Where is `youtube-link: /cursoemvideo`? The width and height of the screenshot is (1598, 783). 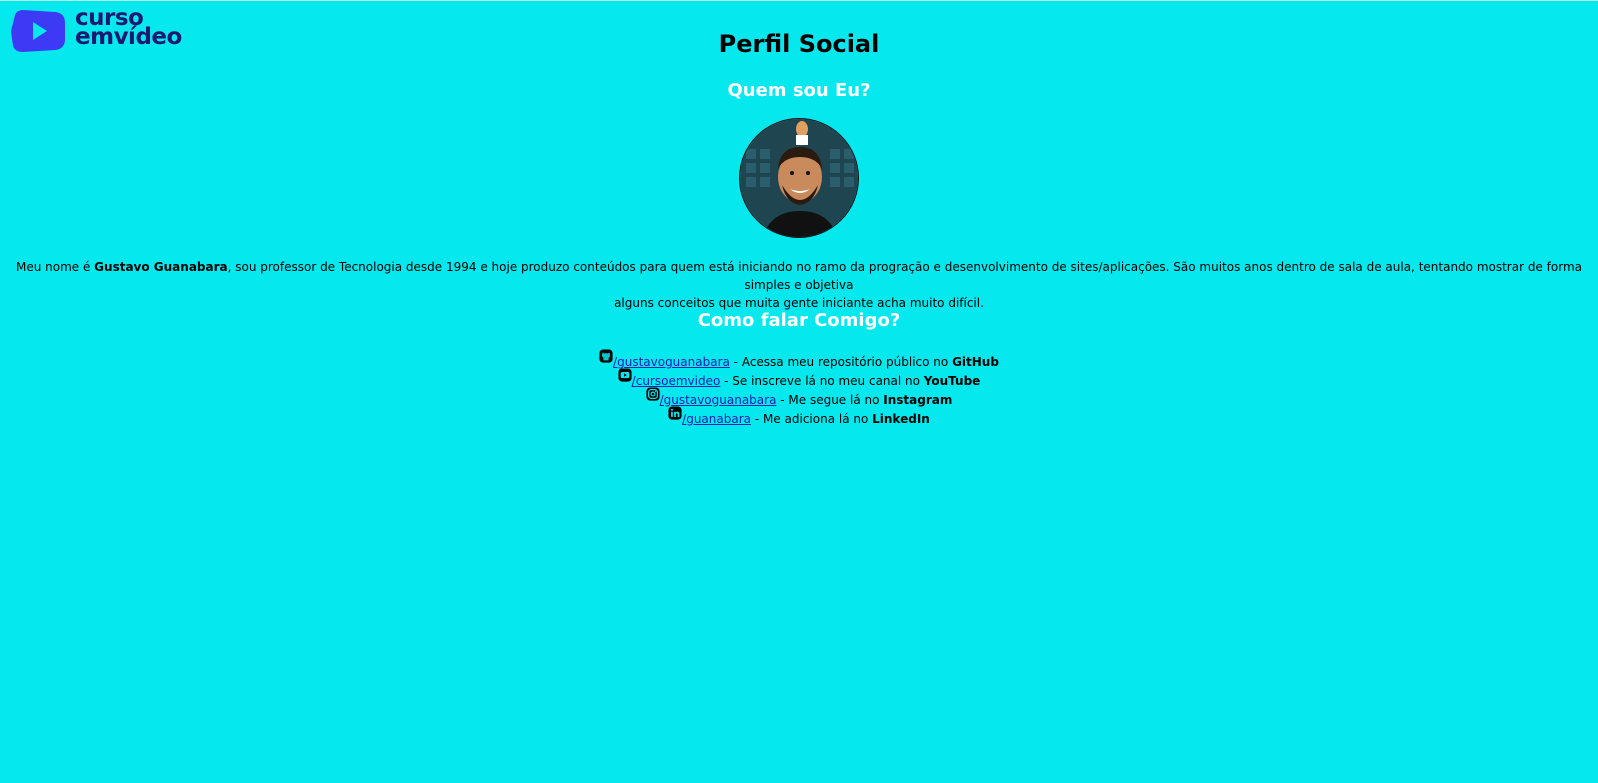
youtube-link: /cursoemvideo is located at coordinates (676, 381).